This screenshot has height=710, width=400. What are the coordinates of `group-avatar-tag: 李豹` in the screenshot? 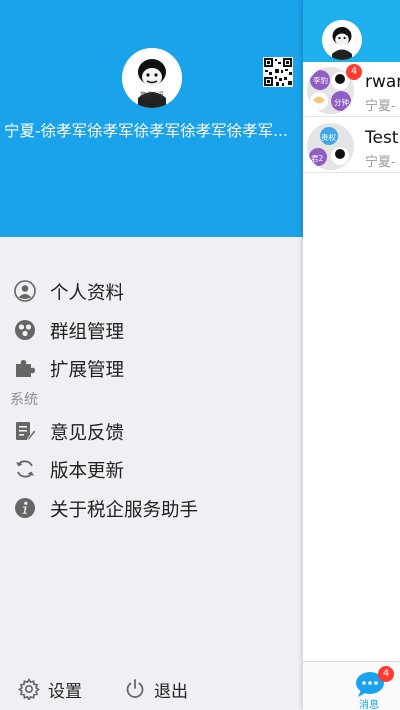 It's located at (320, 80).